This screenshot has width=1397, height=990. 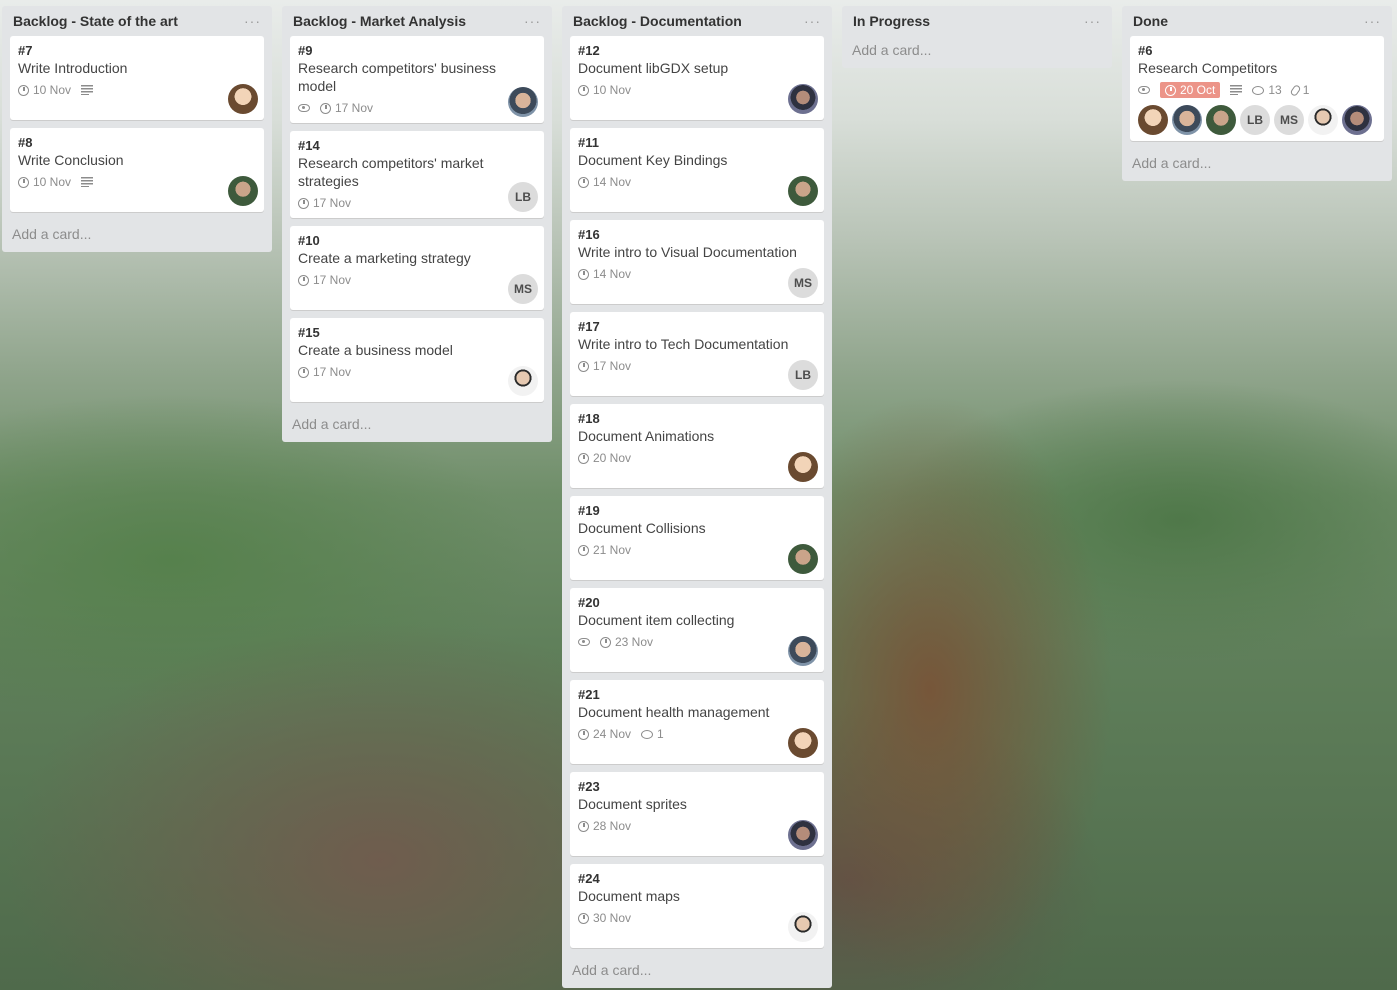 What do you see at coordinates (697, 630) in the screenshot?
I see `card: #20 Document item collecting 23 Nov` at bounding box center [697, 630].